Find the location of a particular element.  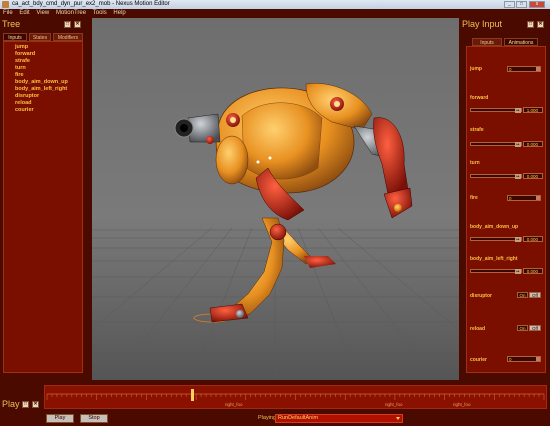

strafe-slider: ▸▸ is located at coordinates (496, 144).